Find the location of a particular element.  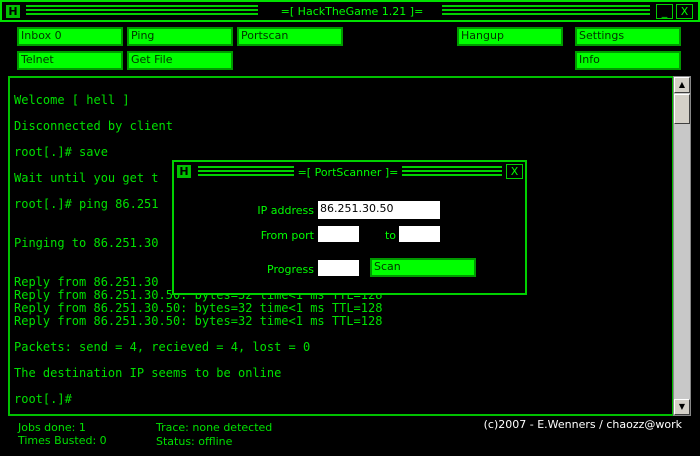

copyright-text: (c)2007 - E.Wenners / chaozz@work is located at coordinates (582, 424).